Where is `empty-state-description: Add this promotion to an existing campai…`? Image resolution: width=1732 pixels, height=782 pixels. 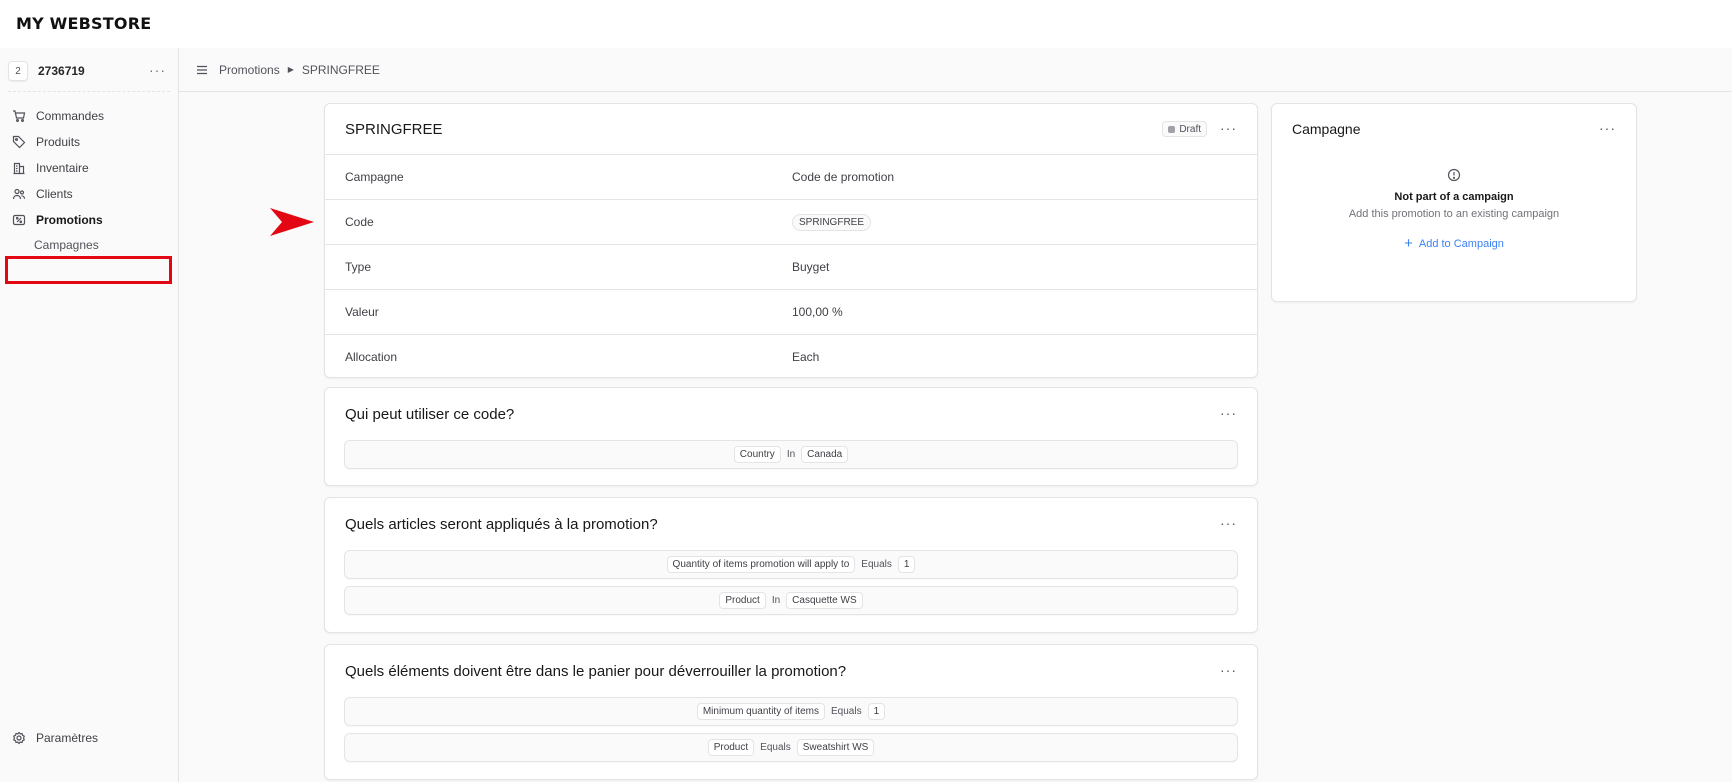
empty-state-description: Add this promotion to an existing campai… is located at coordinates (1454, 214).